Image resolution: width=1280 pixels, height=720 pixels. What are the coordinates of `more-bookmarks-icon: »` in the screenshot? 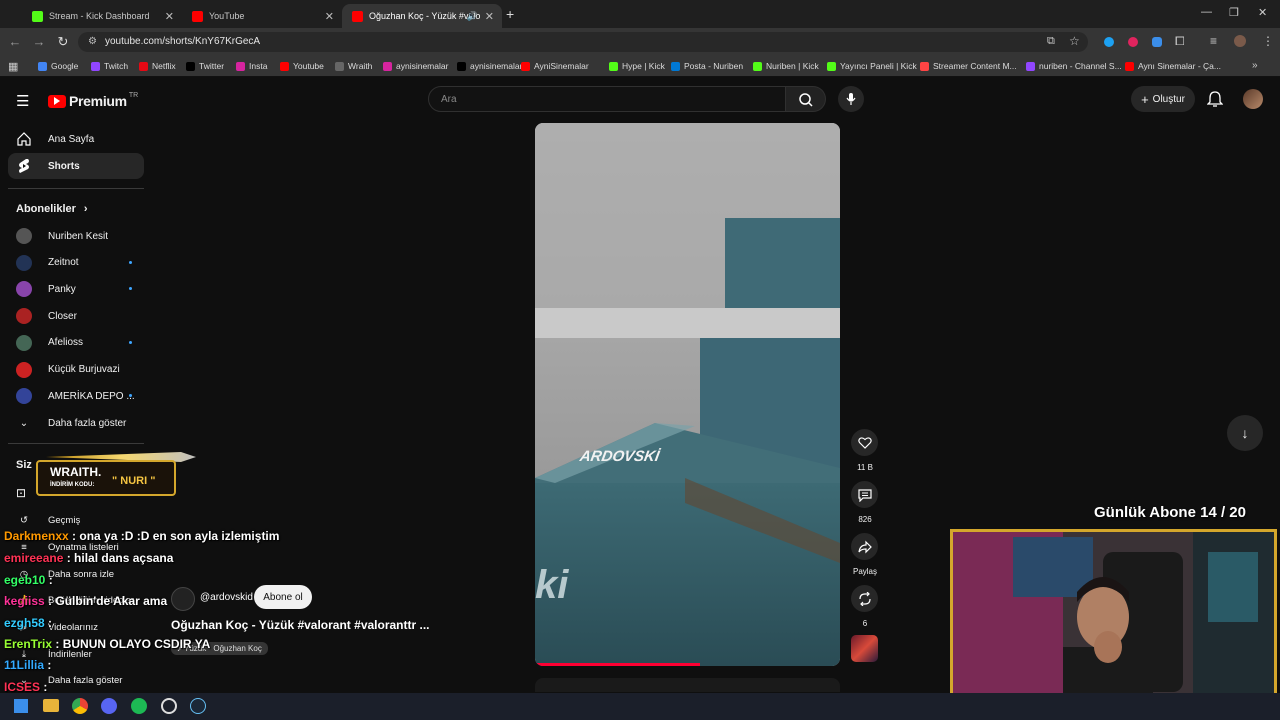 It's located at (1255, 65).